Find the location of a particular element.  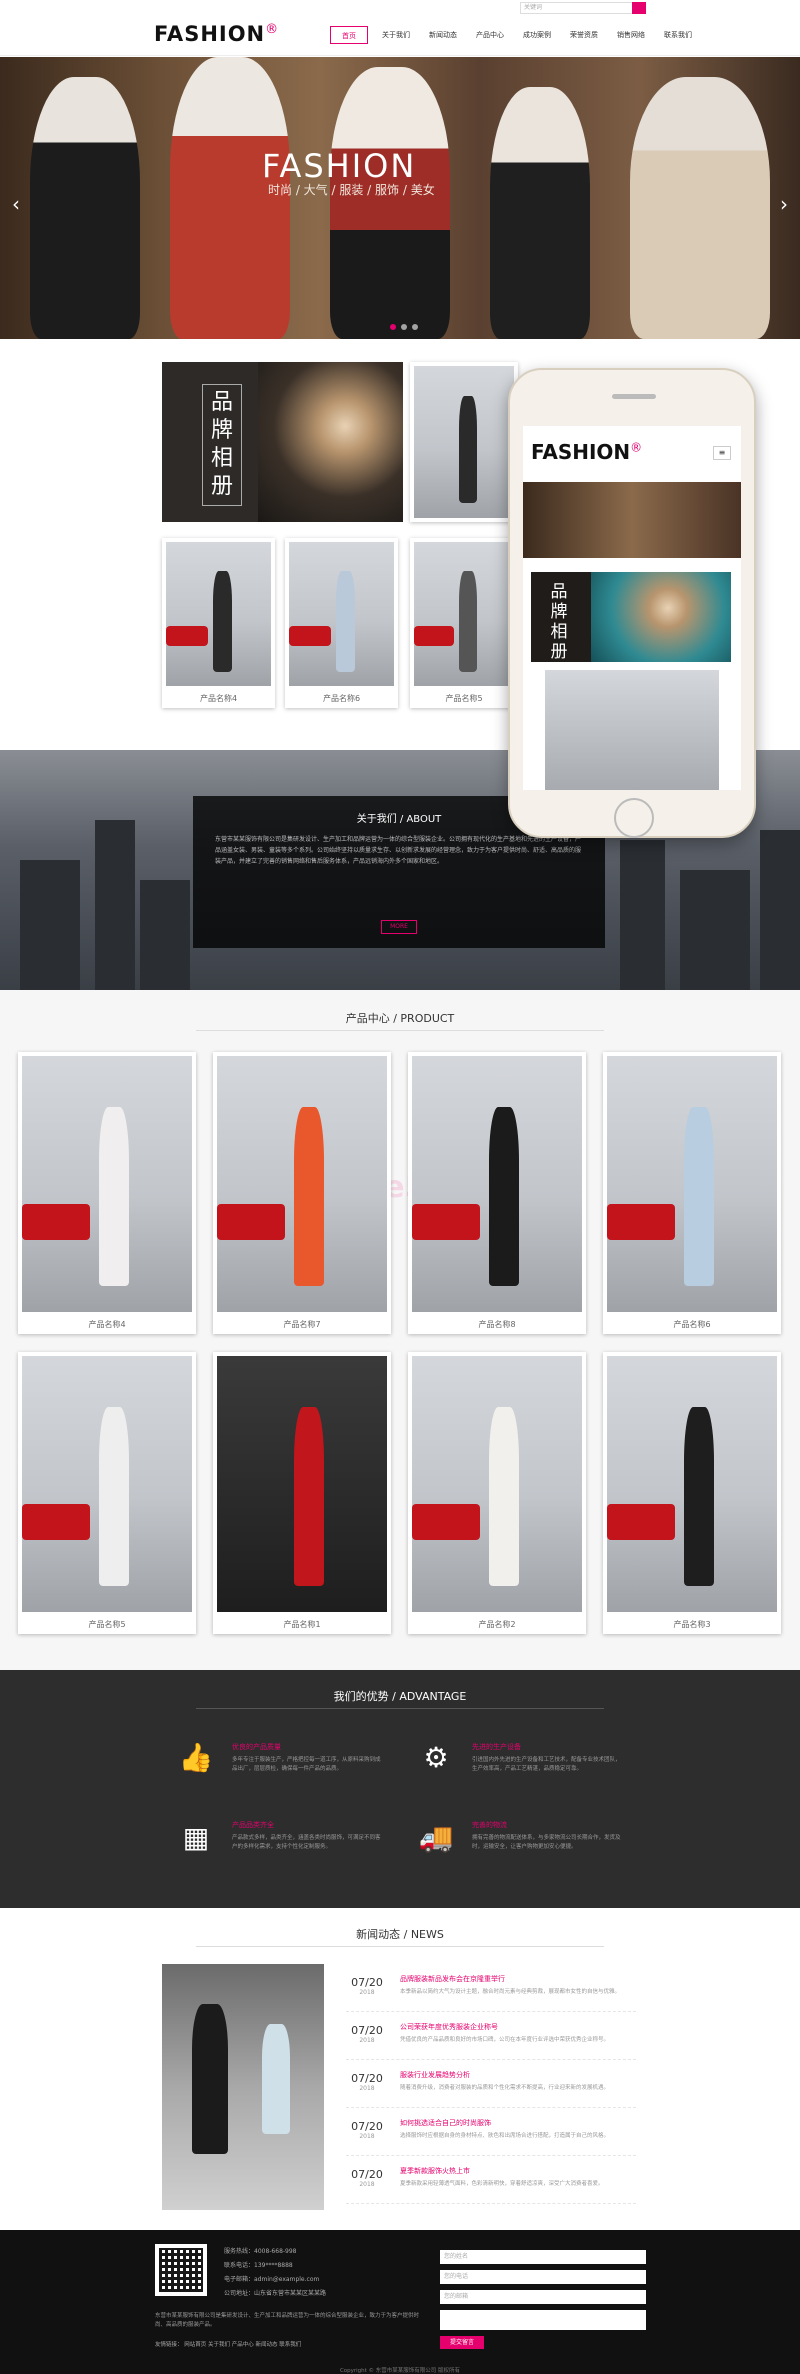

footer-hotline: 服务热线：4008-668-998 is located at coordinates (260, 2251).